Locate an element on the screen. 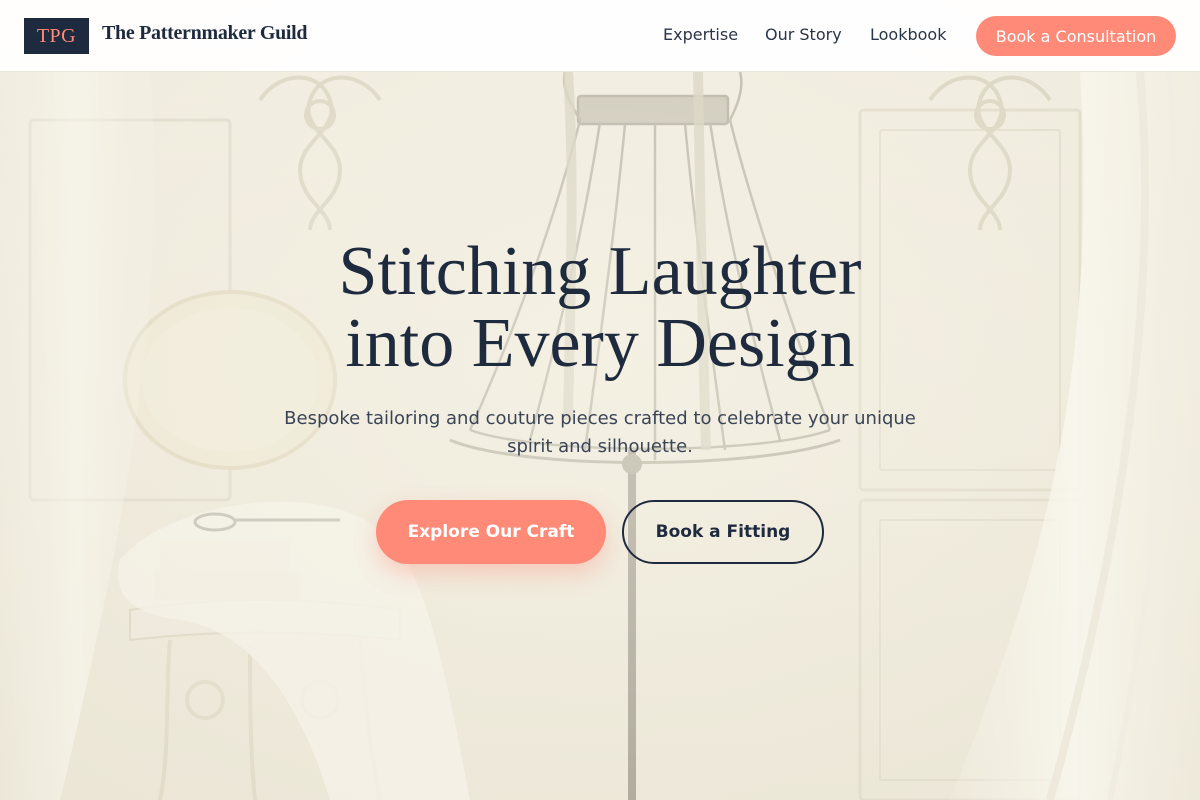  explore-craft-button: Explore Our Craft is located at coordinates (491, 532).